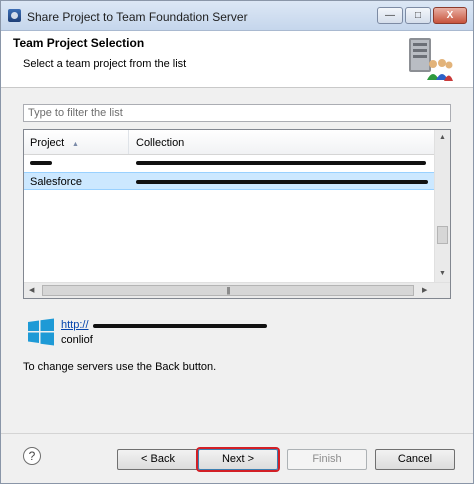 The image size is (474, 484). What do you see at coordinates (237, 113) in the screenshot?
I see `filter-input` at bounding box center [237, 113].